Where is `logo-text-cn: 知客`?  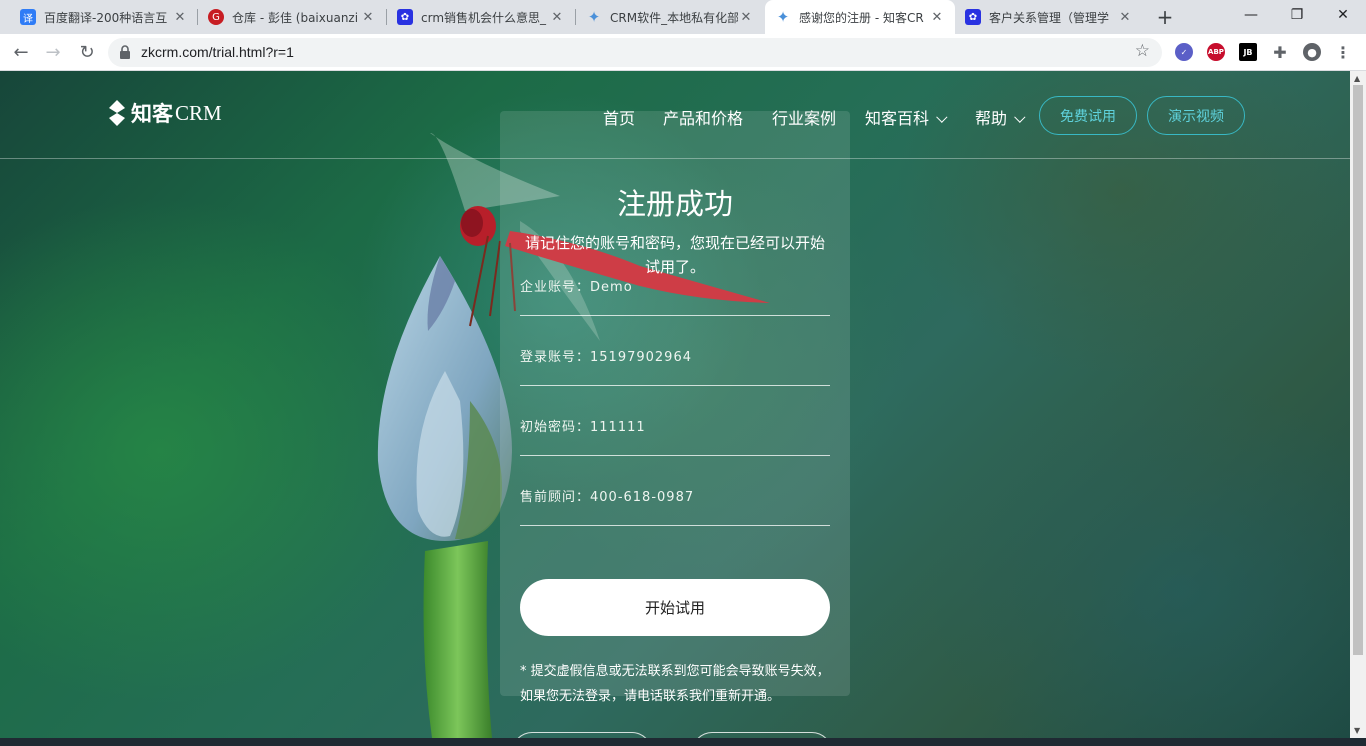
logo-text-cn: 知客 is located at coordinates (152, 114).